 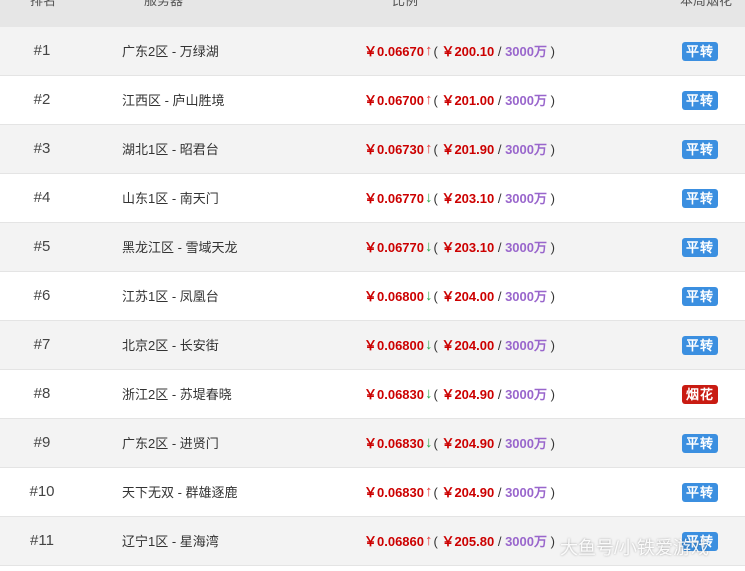 What do you see at coordinates (164, 4) in the screenshot?
I see `header-server: 服务器` at bounding box center [164, 4].